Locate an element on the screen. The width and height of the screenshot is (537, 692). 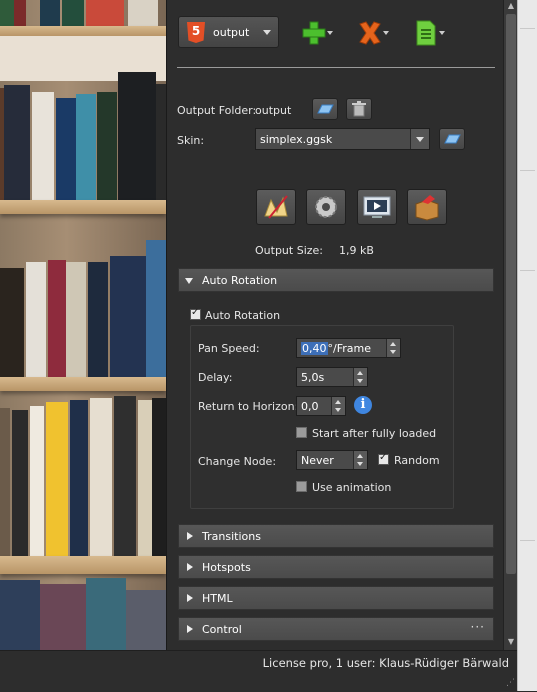
panel-scrollbar: ▲ ▼ is located at coordinates (510, 325).